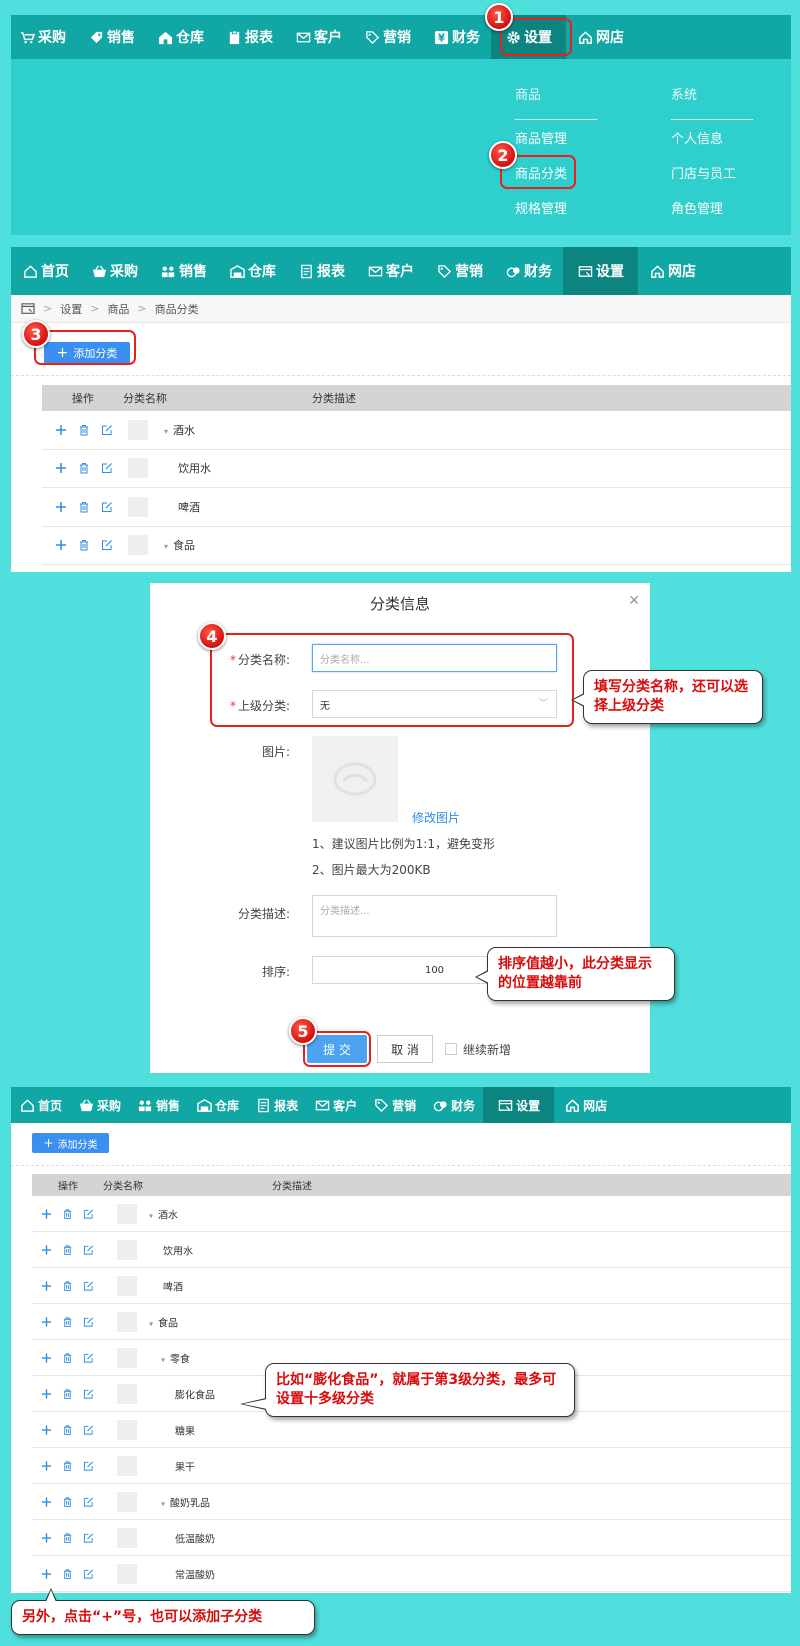 The width and height of the screenshot is (800, 1646). What do you see at coordinates (697, 207) in the screenshot?
I see `menu-item-roles: 角色管理` at bounding box center [697, 207].